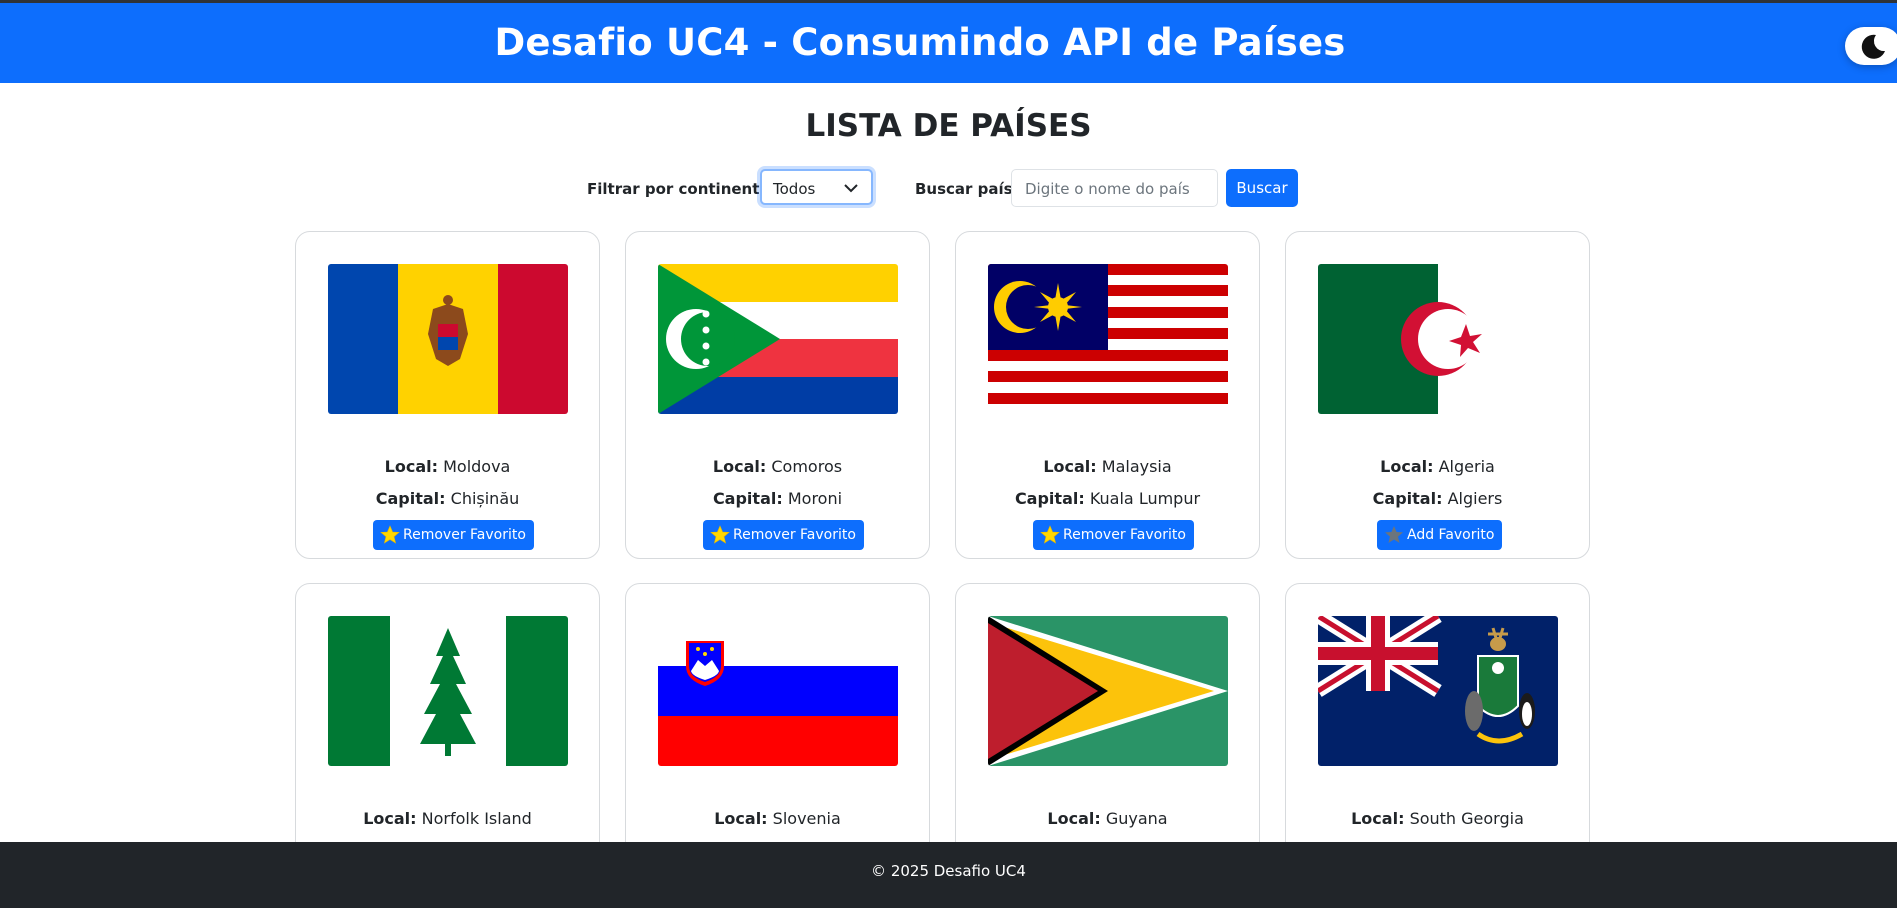 This screenshot has height=908, width=1897. I want to click on country-name: Malaysia, so click(1136, 466).